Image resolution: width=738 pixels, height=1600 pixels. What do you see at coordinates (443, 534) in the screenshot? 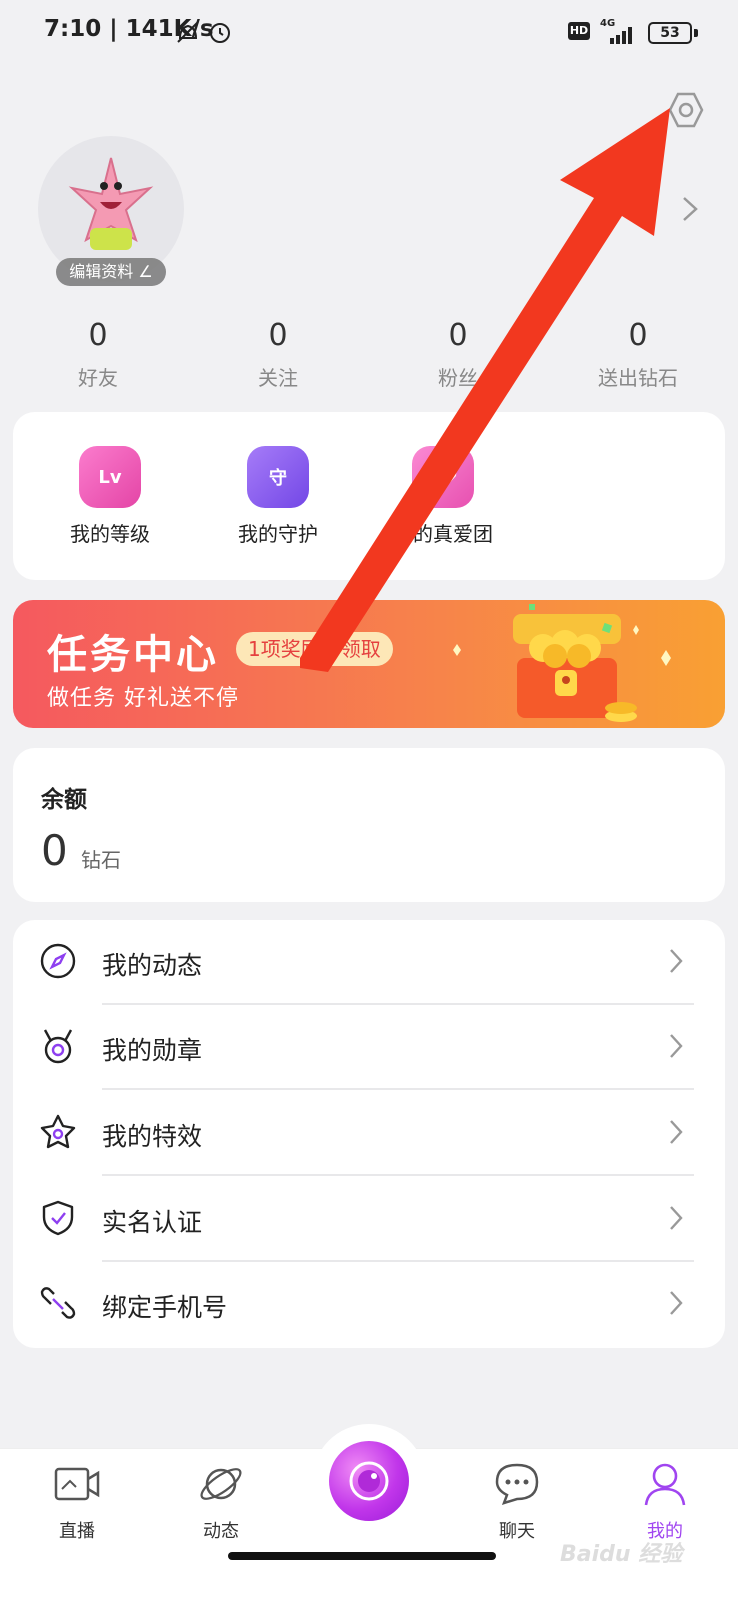
I see `feature-label: 我的真爱团` at bounding box center [443, 534].